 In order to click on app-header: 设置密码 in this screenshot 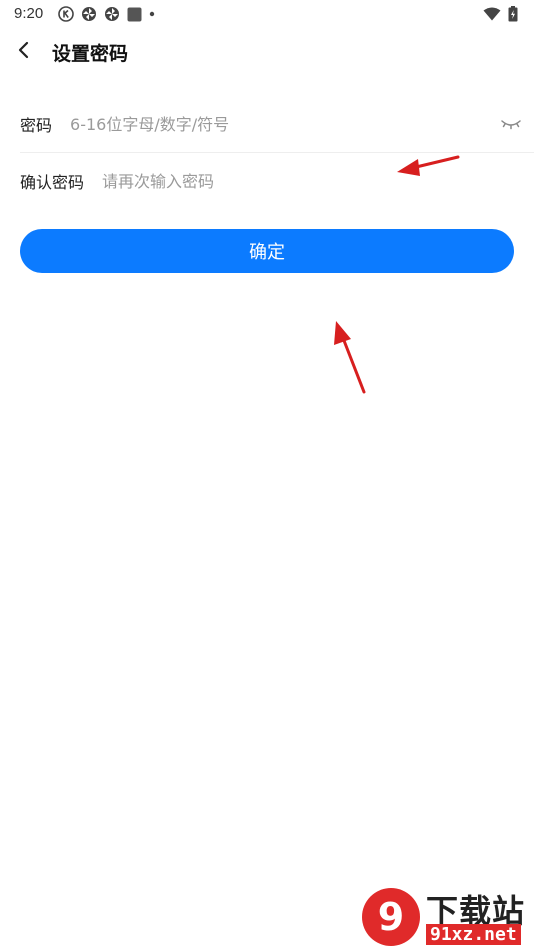, I will do `click(267, 51)`.